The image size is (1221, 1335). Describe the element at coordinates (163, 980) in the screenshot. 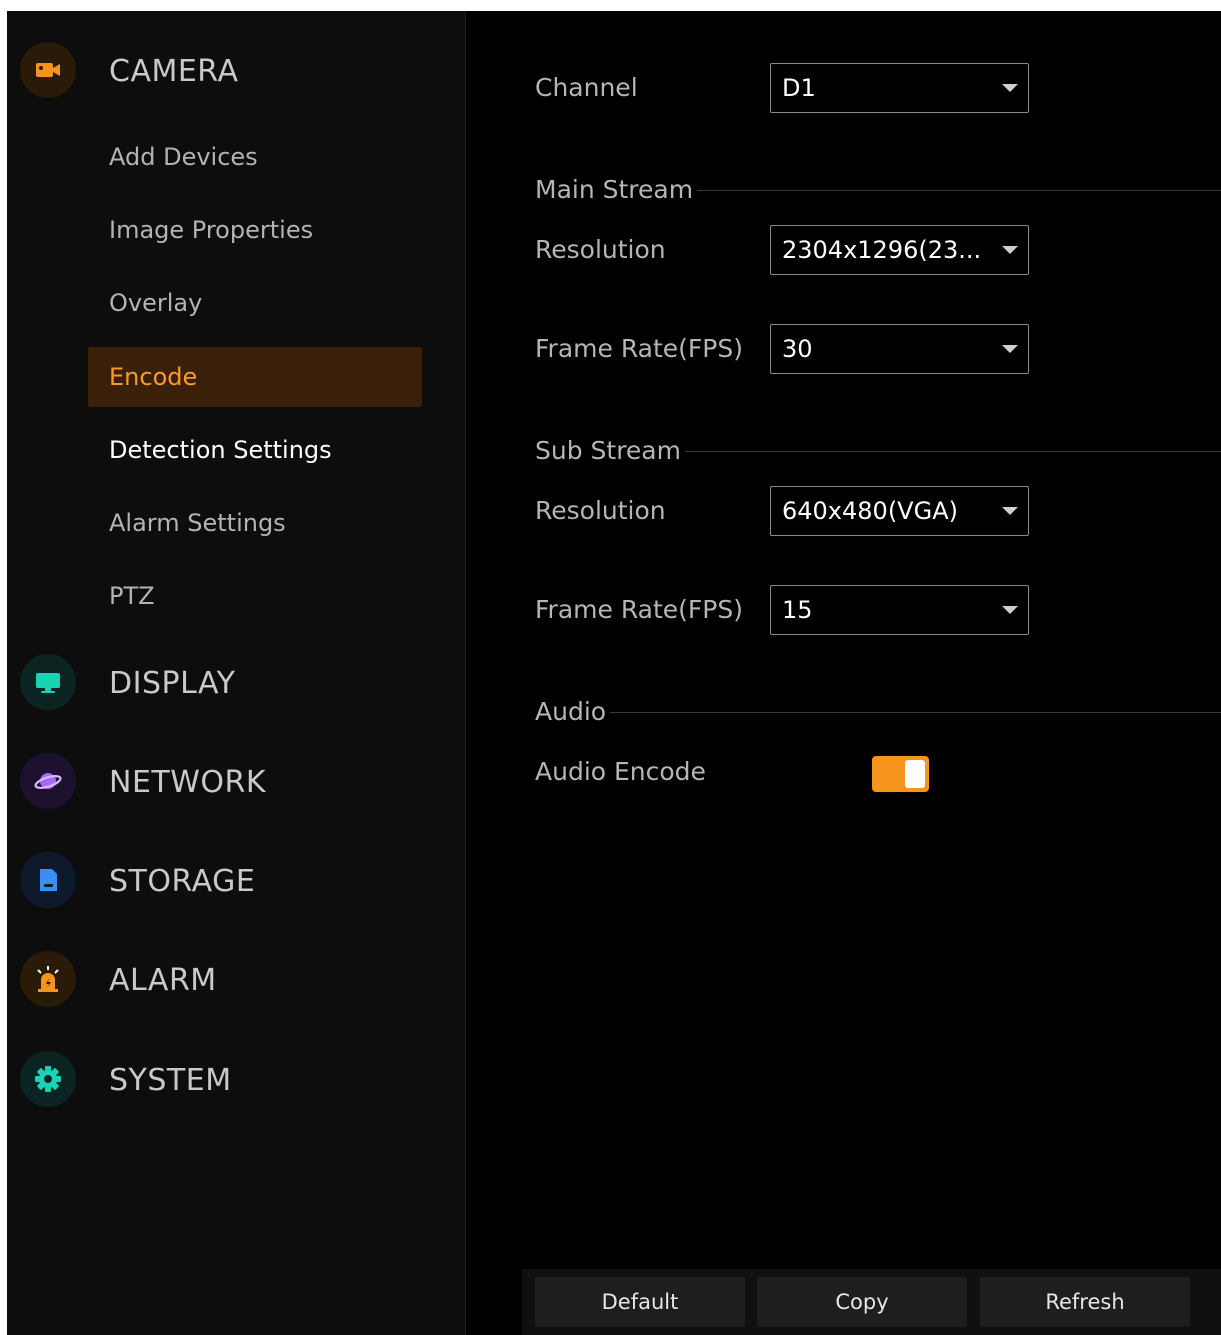

I see `sidebar-category-label: ALARM` at that location.